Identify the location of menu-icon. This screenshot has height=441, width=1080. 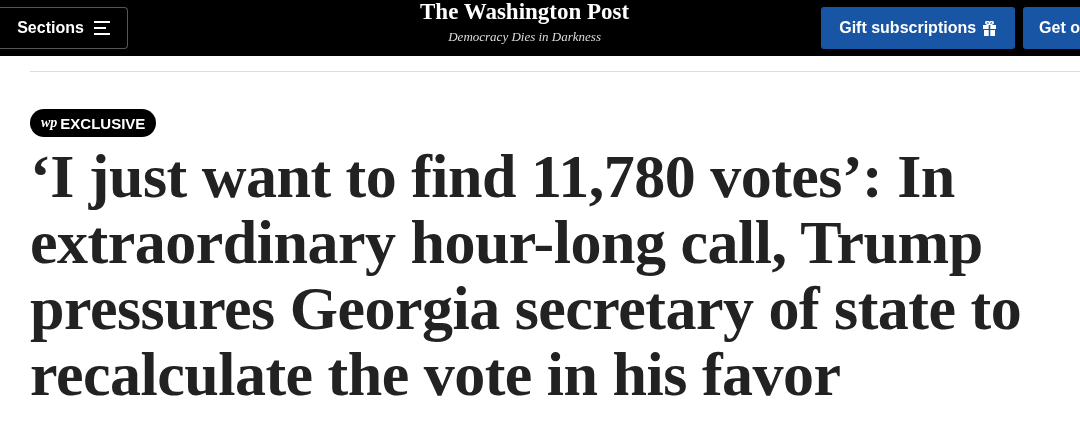
(101, 28).